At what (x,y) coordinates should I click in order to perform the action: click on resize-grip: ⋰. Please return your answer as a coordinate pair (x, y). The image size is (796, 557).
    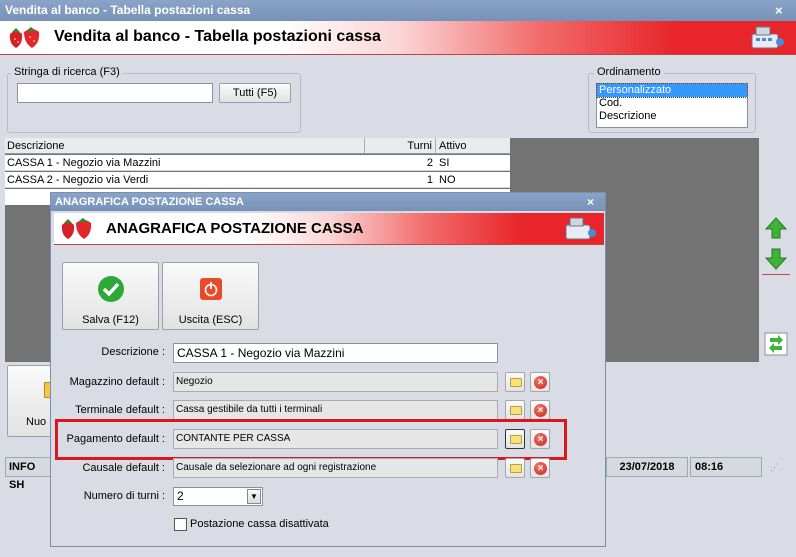
    Looking at the image, I should click on (774, 467).